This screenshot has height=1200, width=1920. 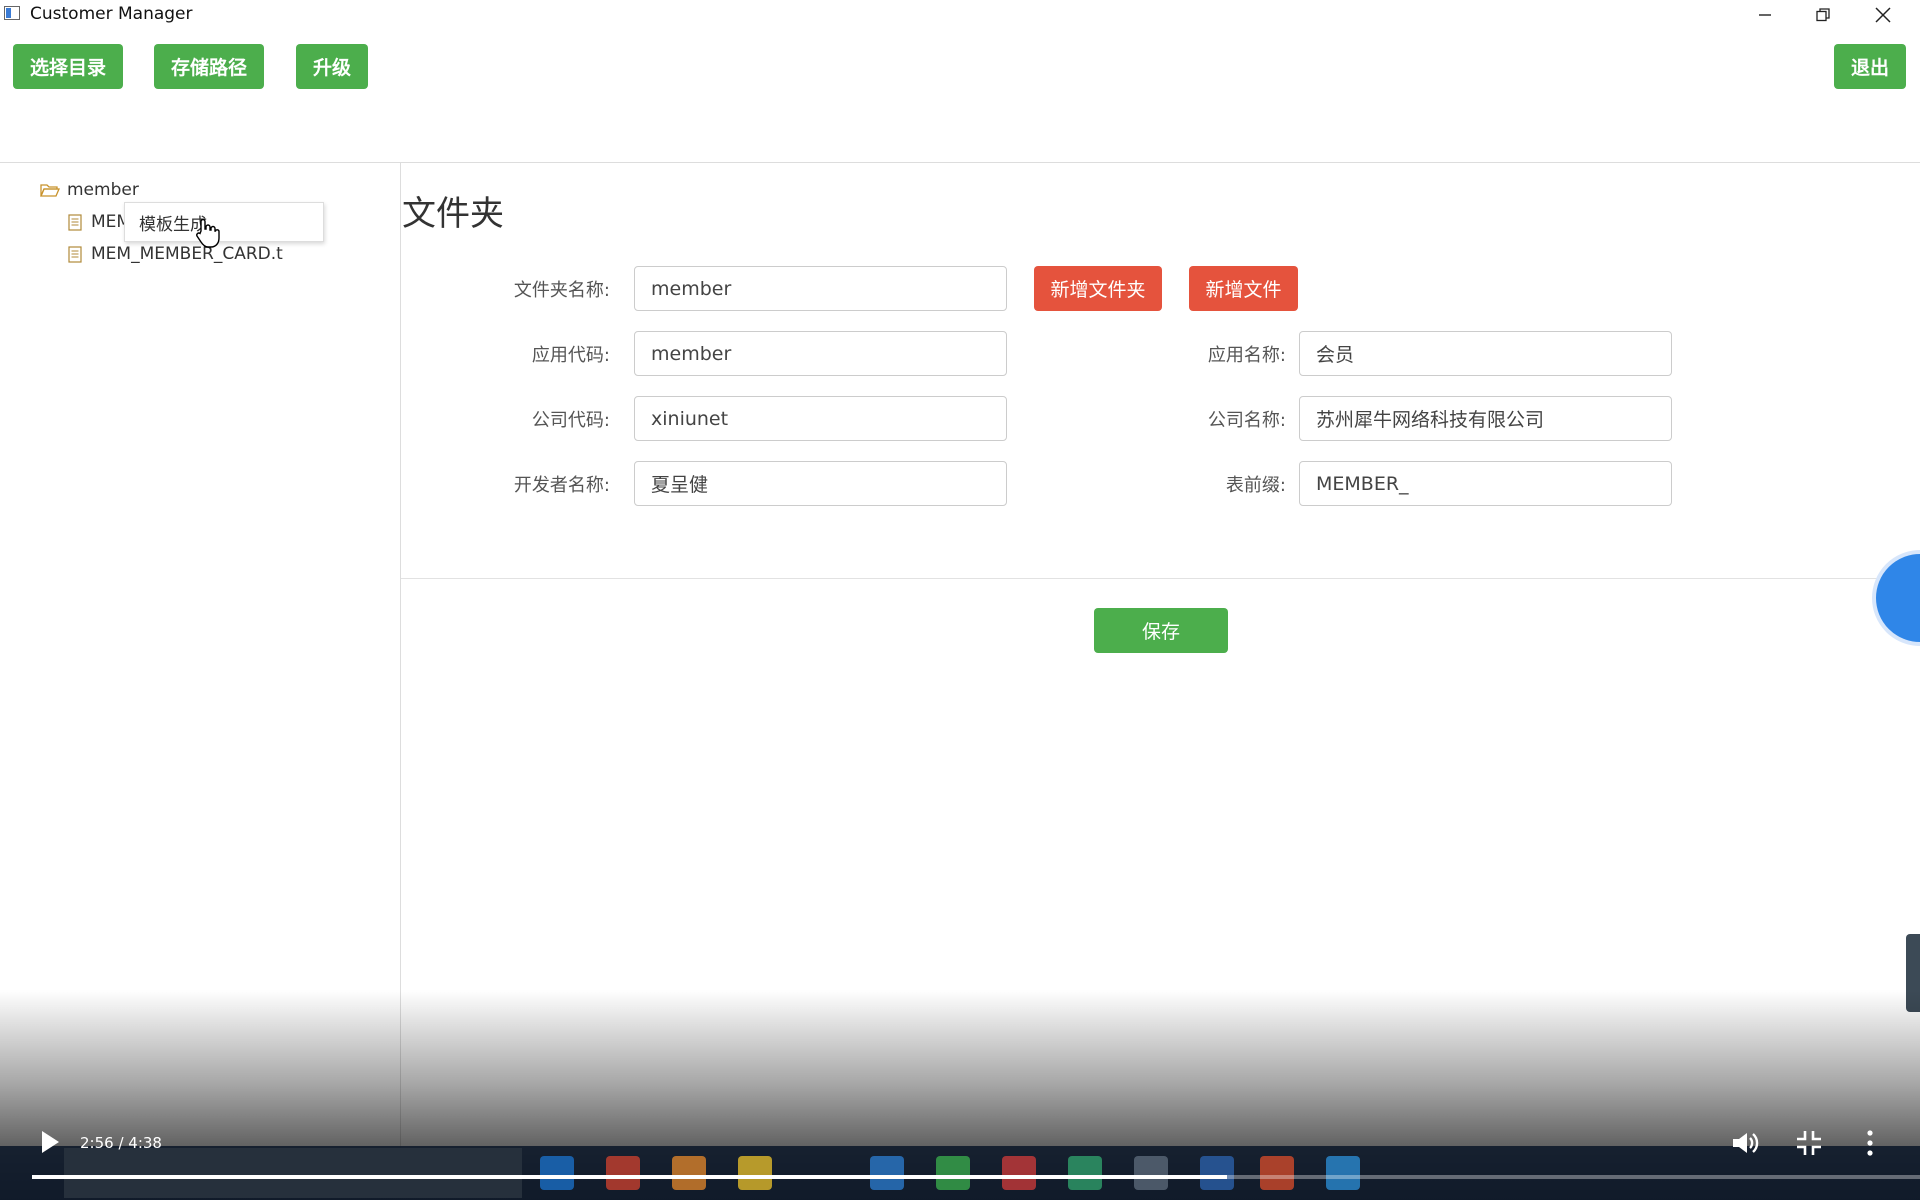 I want to click on title-bar: Customer Manager, so click(x=960, y=15).